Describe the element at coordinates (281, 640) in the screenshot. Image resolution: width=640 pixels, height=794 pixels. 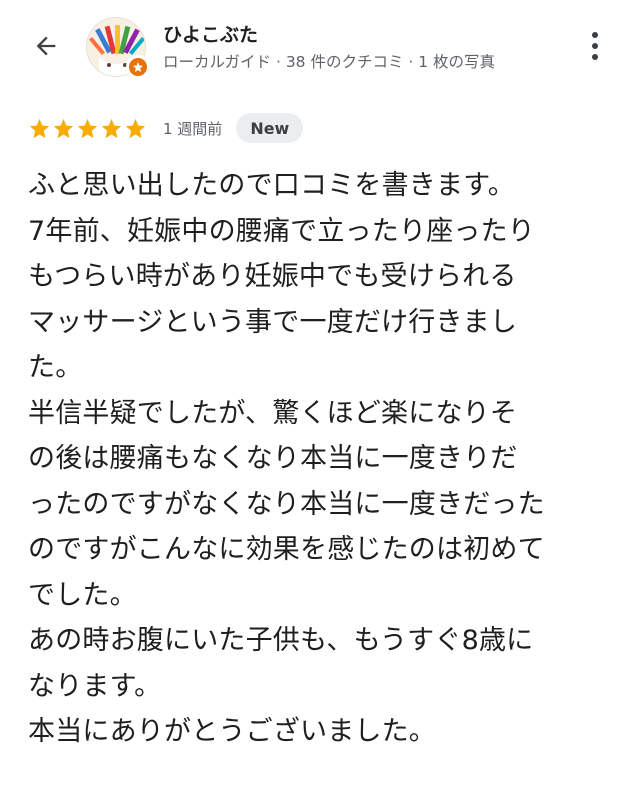
I see `review-text-line: あの時お腹にいた子供も、もうすぐ8歳に` at that location.